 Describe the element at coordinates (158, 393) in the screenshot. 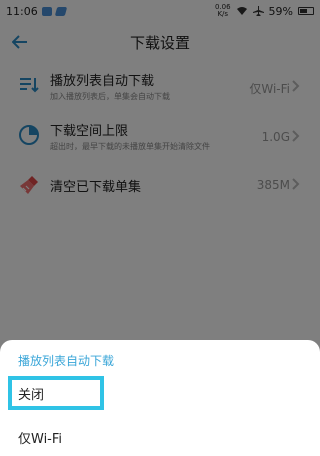

I see `option-off: 关闭` at that location.